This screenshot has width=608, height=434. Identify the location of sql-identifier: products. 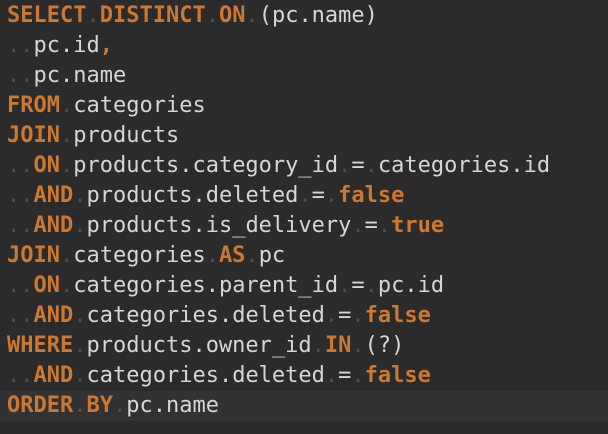
(126, 135).